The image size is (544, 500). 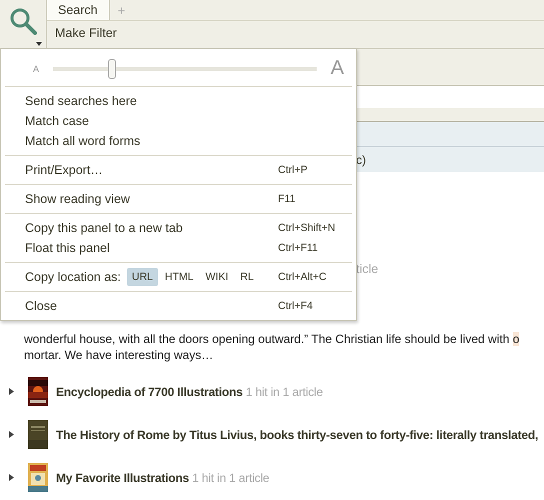 What do you see at coordinates (293, 170) in the screenshot?
I see `shortcut-text: Ctrl+P` at bounding box center [293, 170].